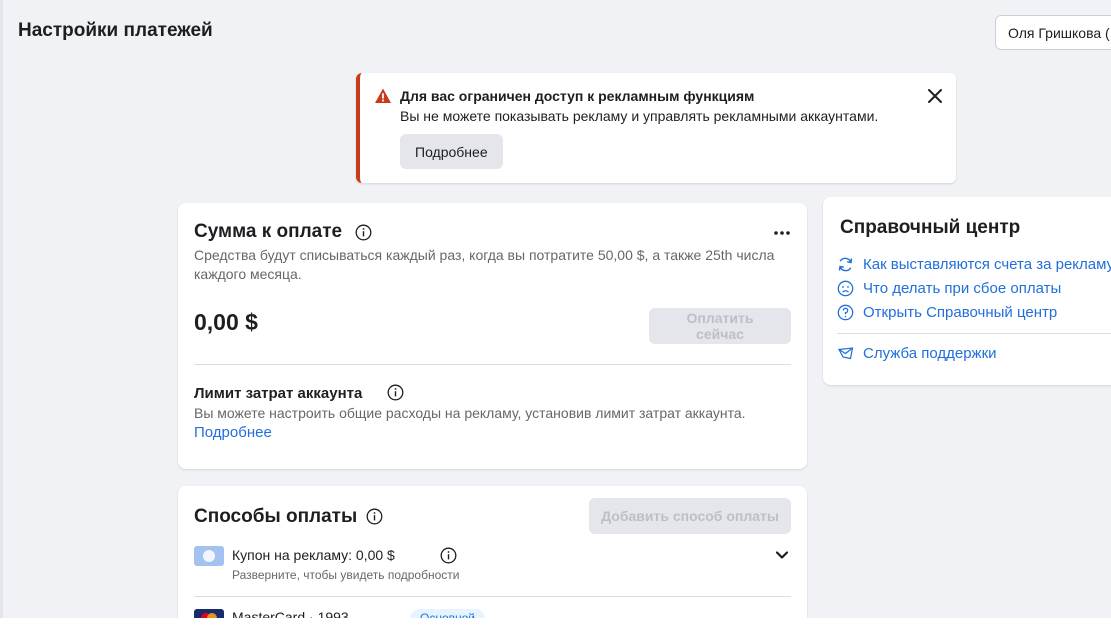  What do you see at coordinates (987, 264) in the screenshot?
I see `help-link-label: Как выставляются счета за рекламу` at bounding box center [987, 264].